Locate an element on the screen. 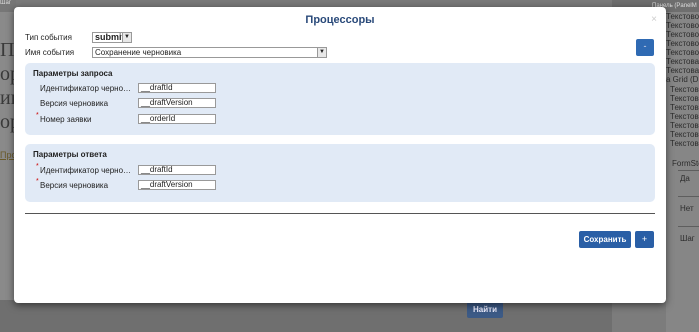  divider is located at coordinates (340, 213).